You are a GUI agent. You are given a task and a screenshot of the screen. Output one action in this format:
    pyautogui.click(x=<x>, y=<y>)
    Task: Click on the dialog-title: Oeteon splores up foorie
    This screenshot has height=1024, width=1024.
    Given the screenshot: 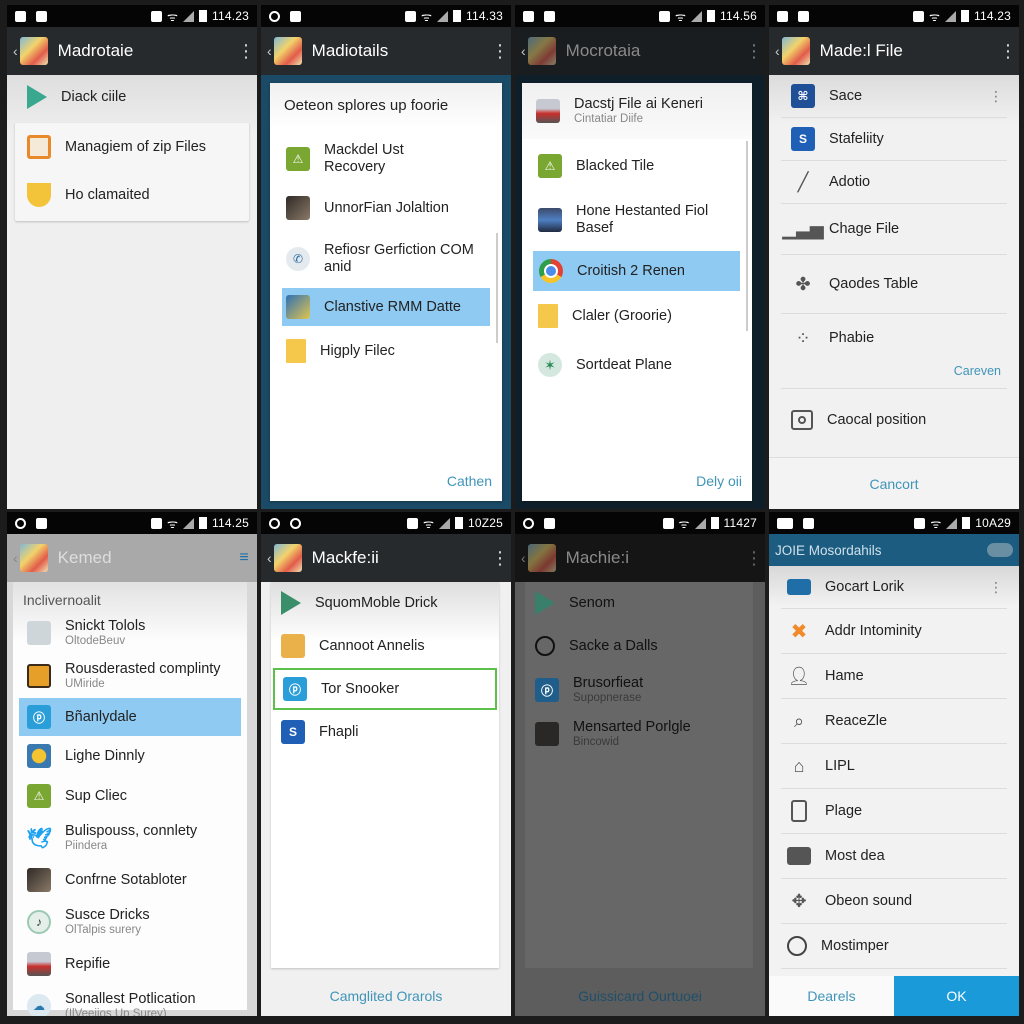 What is the action you would take?
    pyautogui.click(x=386, y=105)
    